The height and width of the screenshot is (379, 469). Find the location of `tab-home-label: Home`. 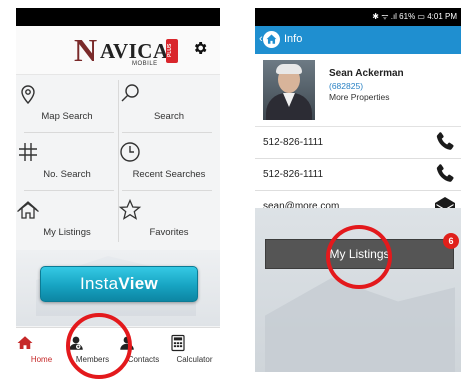

tab-home-label: Home is located at coordinates (41, 359).